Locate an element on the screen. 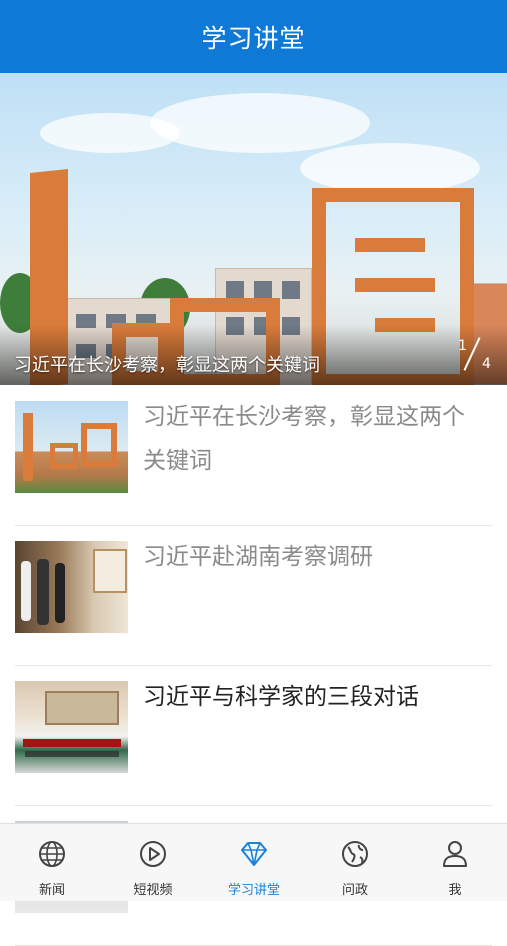 The image size is (507, 946). banner-caption: 习近平在长沙考察，彰显这两个关键词 is located at coordinates (167, 364).